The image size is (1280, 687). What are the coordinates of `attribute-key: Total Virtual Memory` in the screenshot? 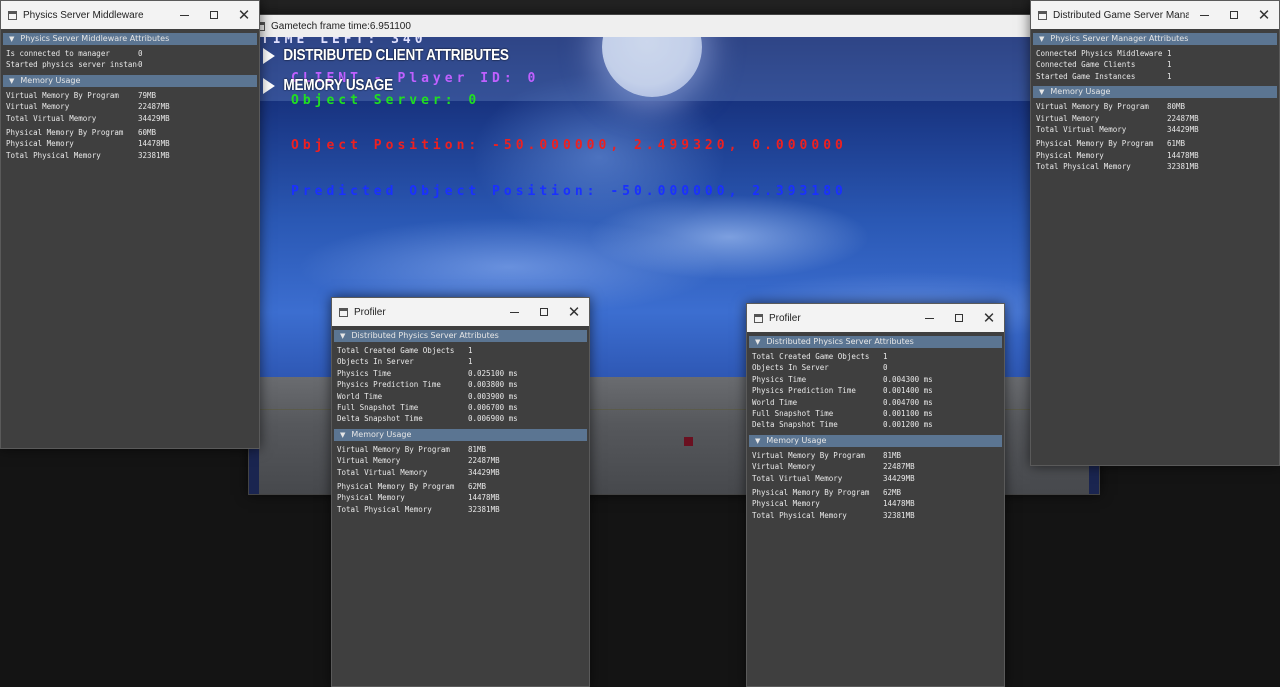 It's located at (51, 118).